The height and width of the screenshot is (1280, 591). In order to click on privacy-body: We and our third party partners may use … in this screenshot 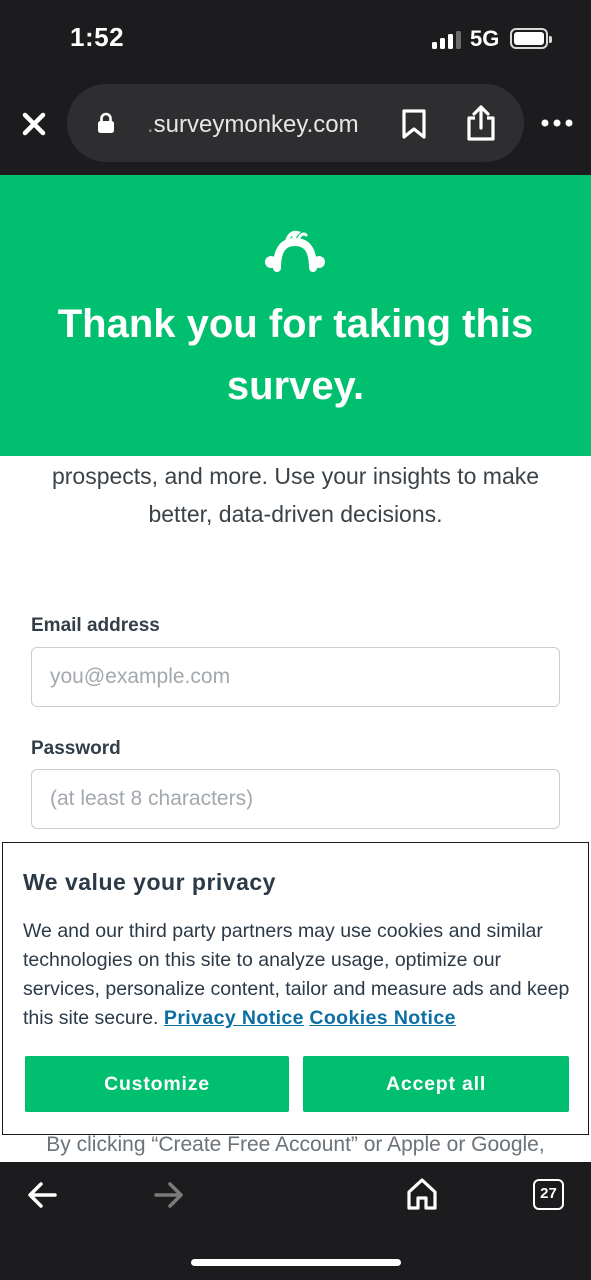, I will do `click(298, 975)`.